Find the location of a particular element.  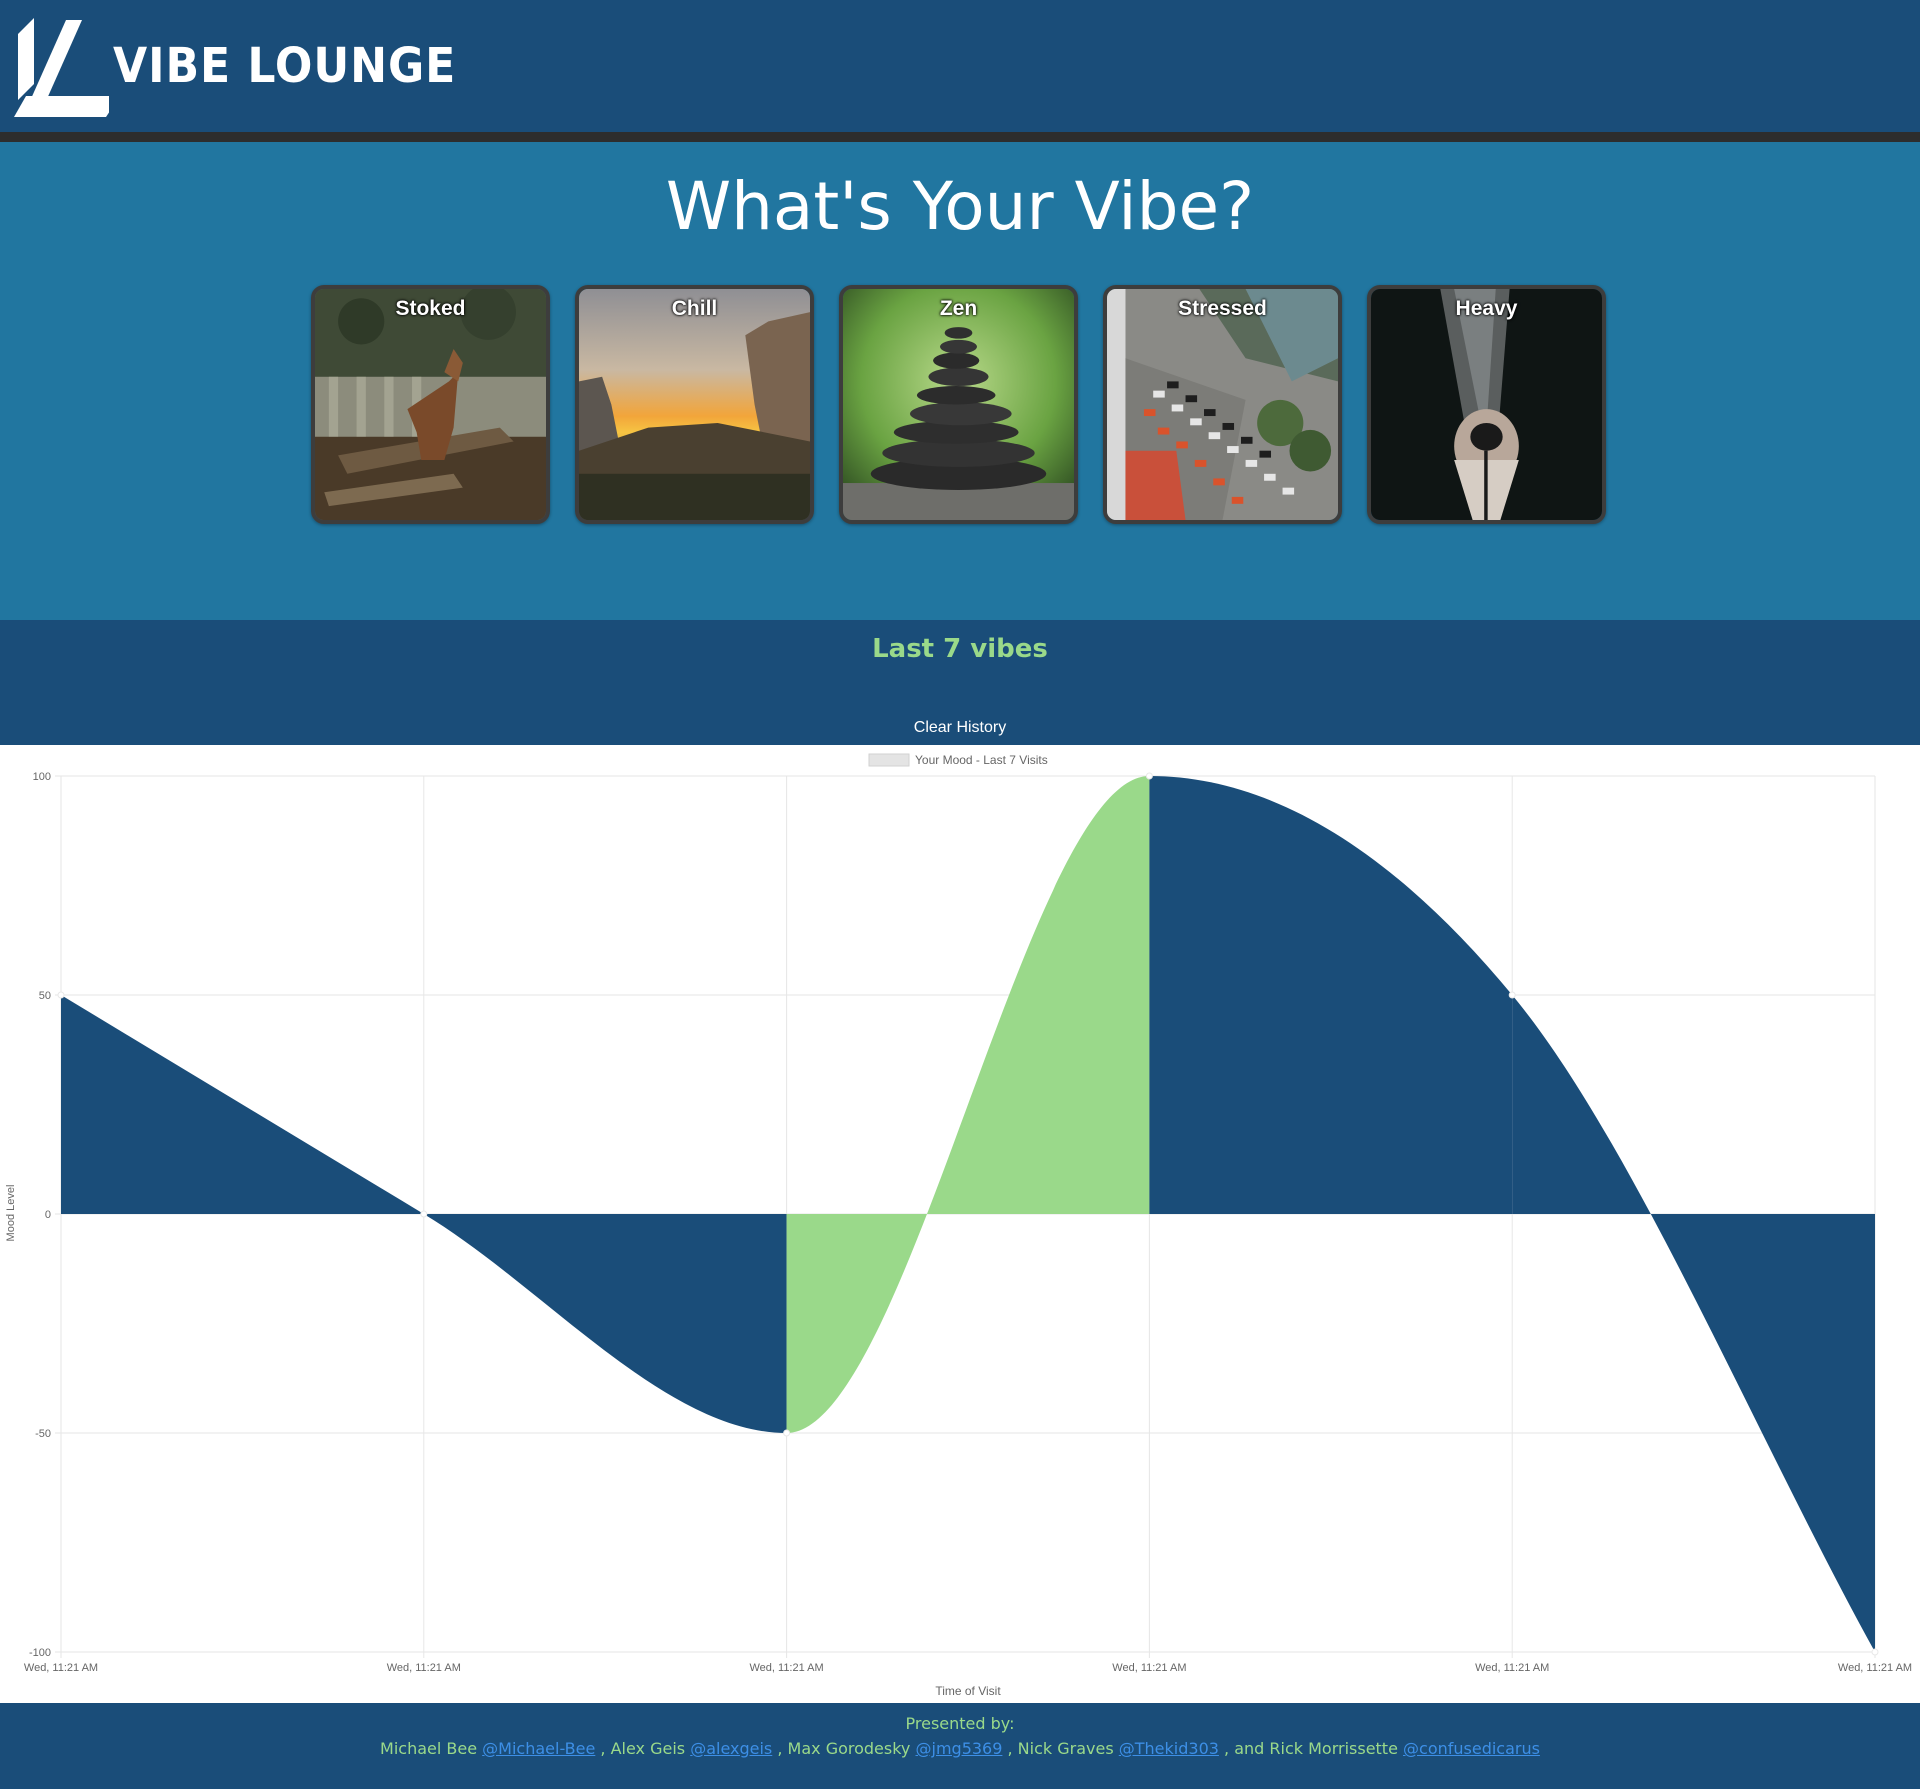

hooded-figure-photo is located at coordinates (1486, 404).